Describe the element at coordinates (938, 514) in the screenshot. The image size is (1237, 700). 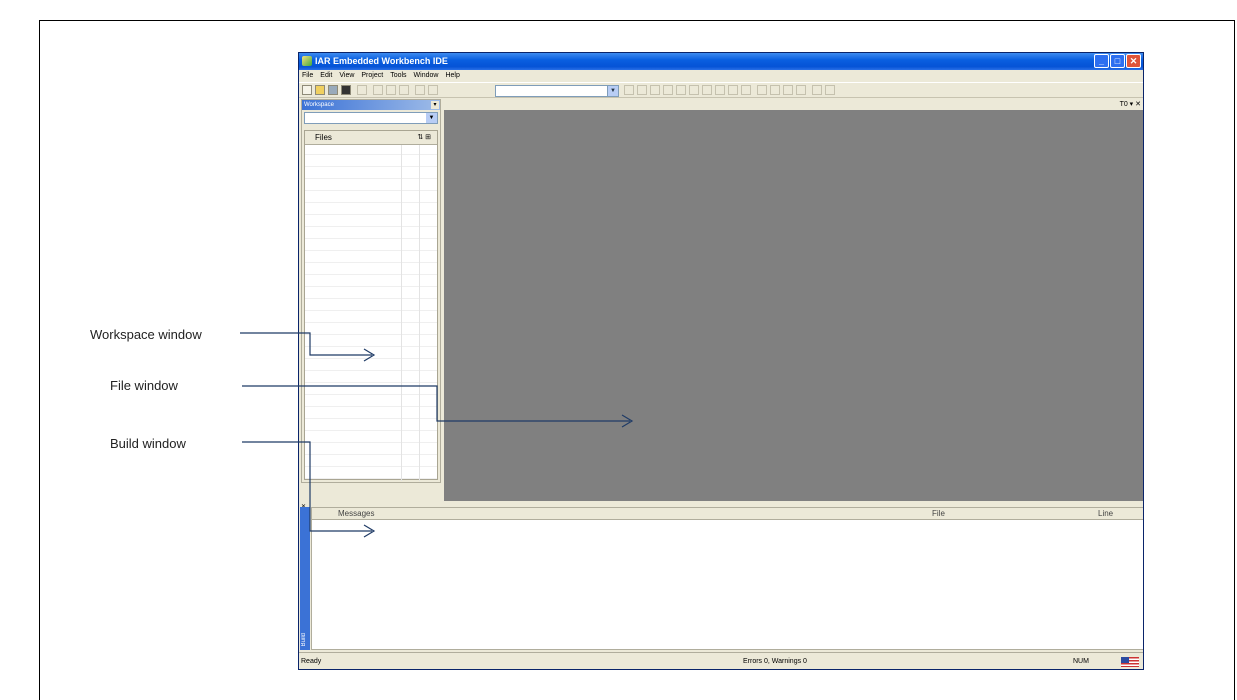
I see `file-column-header: File` at that location.